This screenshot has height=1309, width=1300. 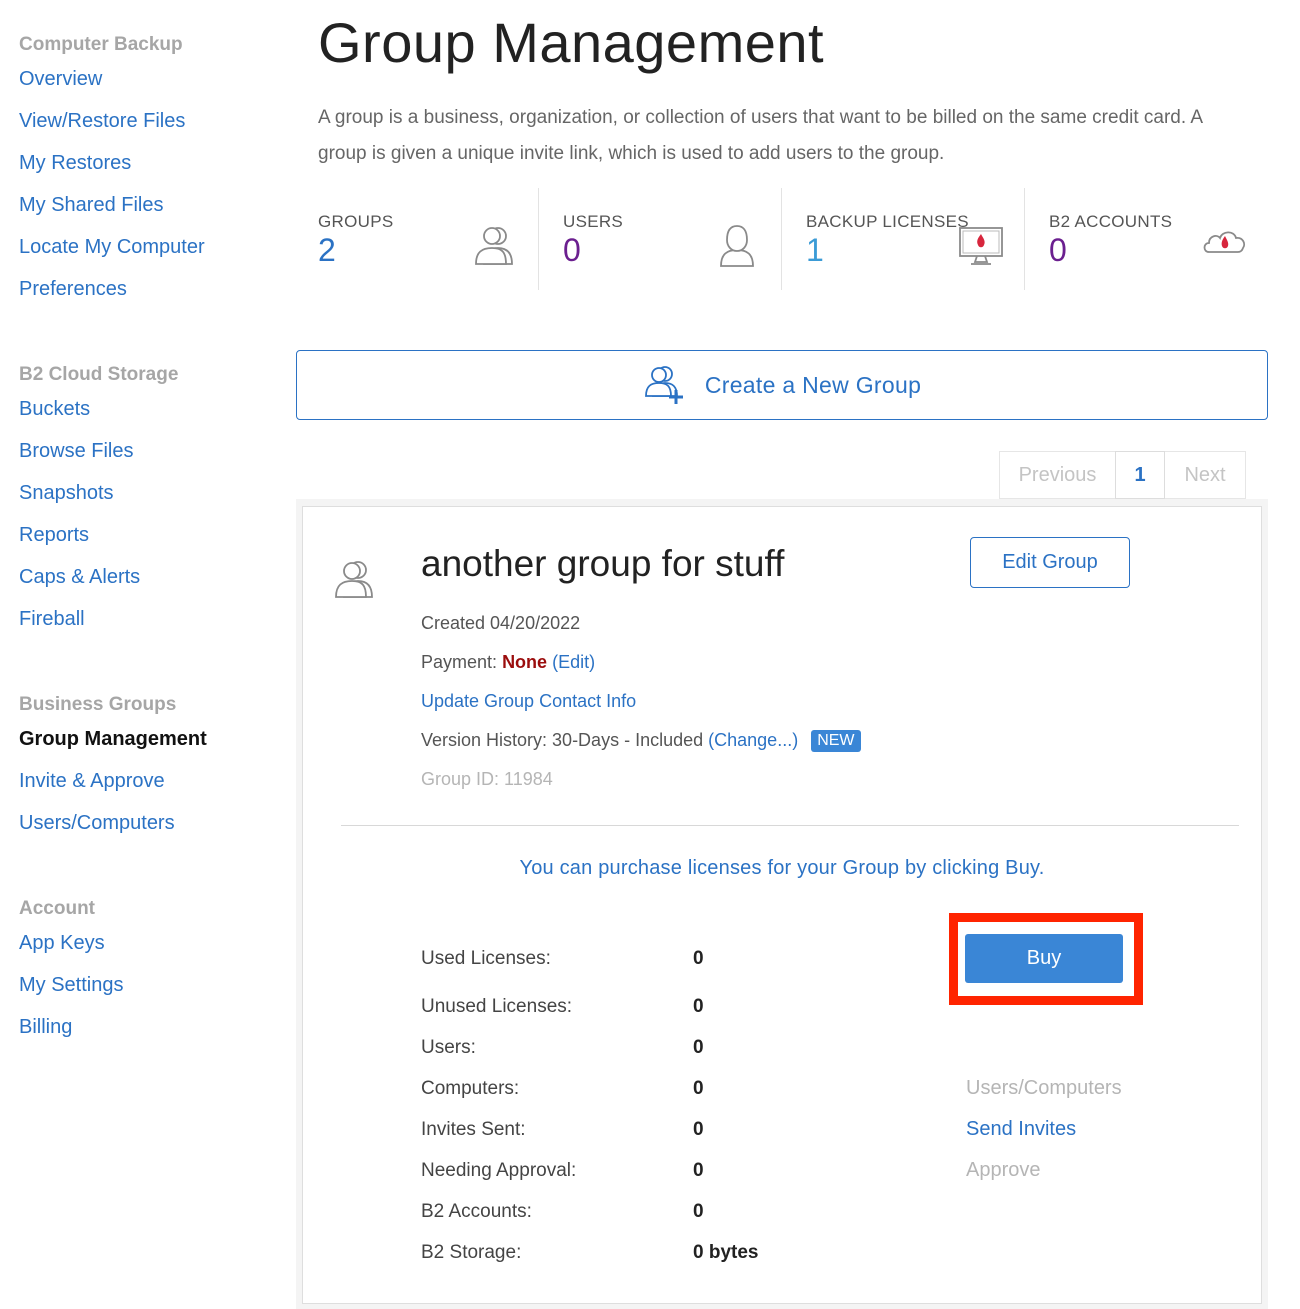 What do you see at coordinates (98, 625) in the screenshot?
I see `sidebar-item-fireball: Fireball` at bounding box center [98, 625].